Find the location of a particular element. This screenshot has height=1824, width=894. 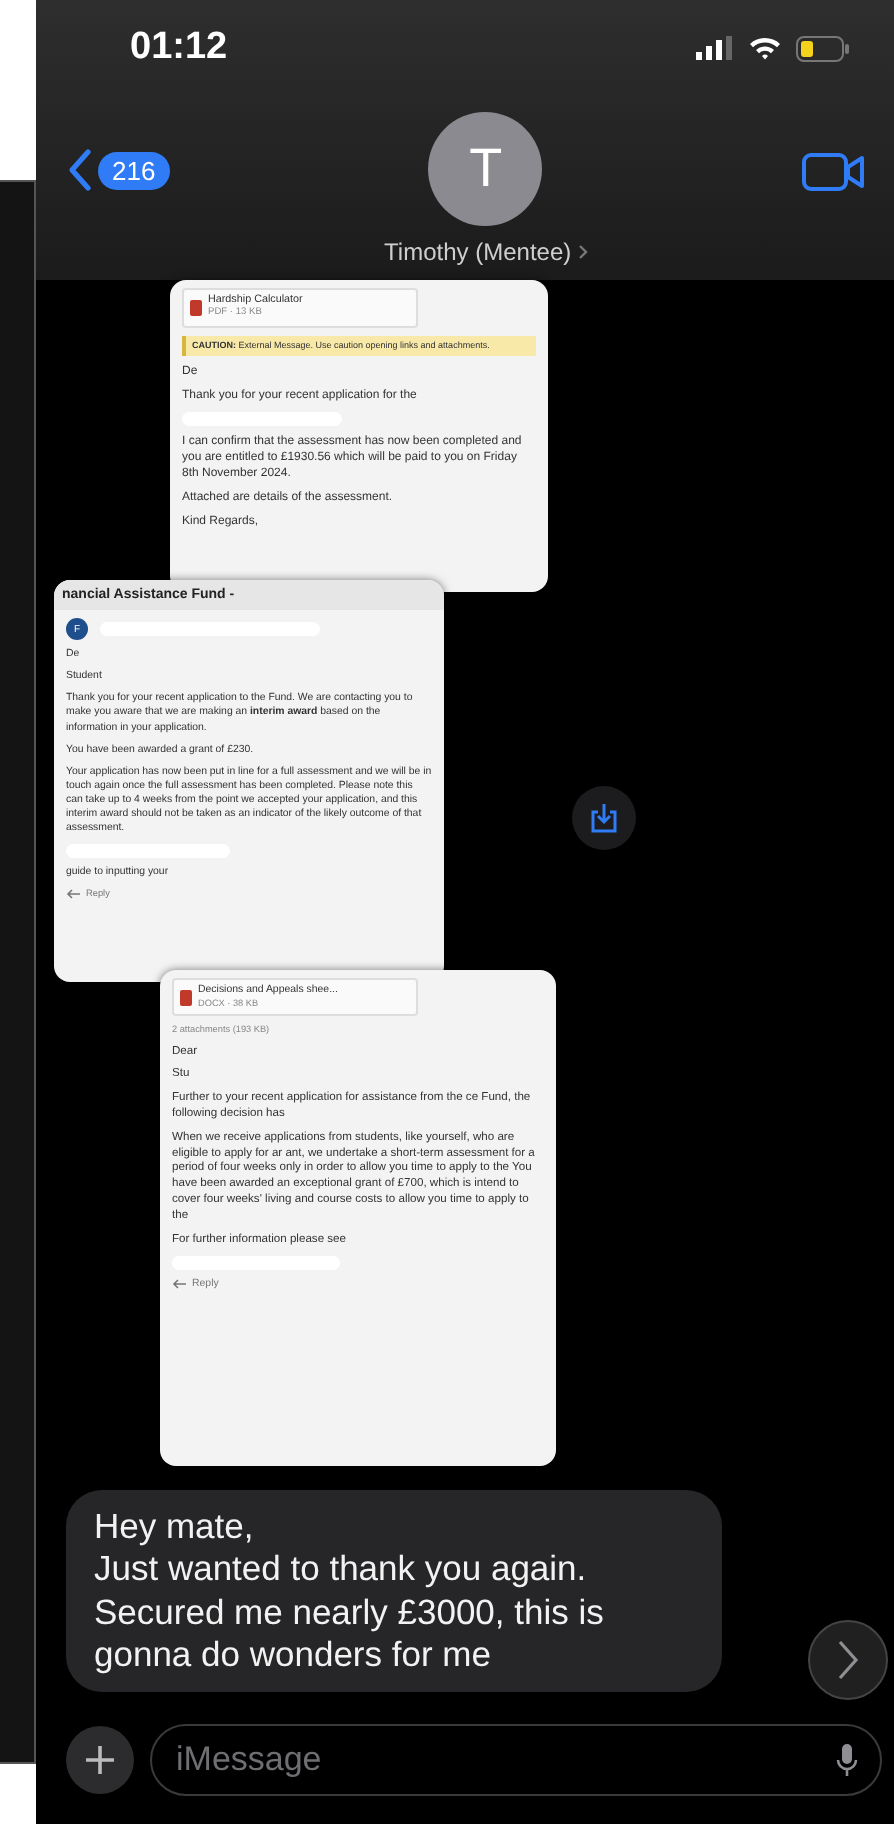

contact-name: Timothy (Mentee) is located at coordinates (486, 252).